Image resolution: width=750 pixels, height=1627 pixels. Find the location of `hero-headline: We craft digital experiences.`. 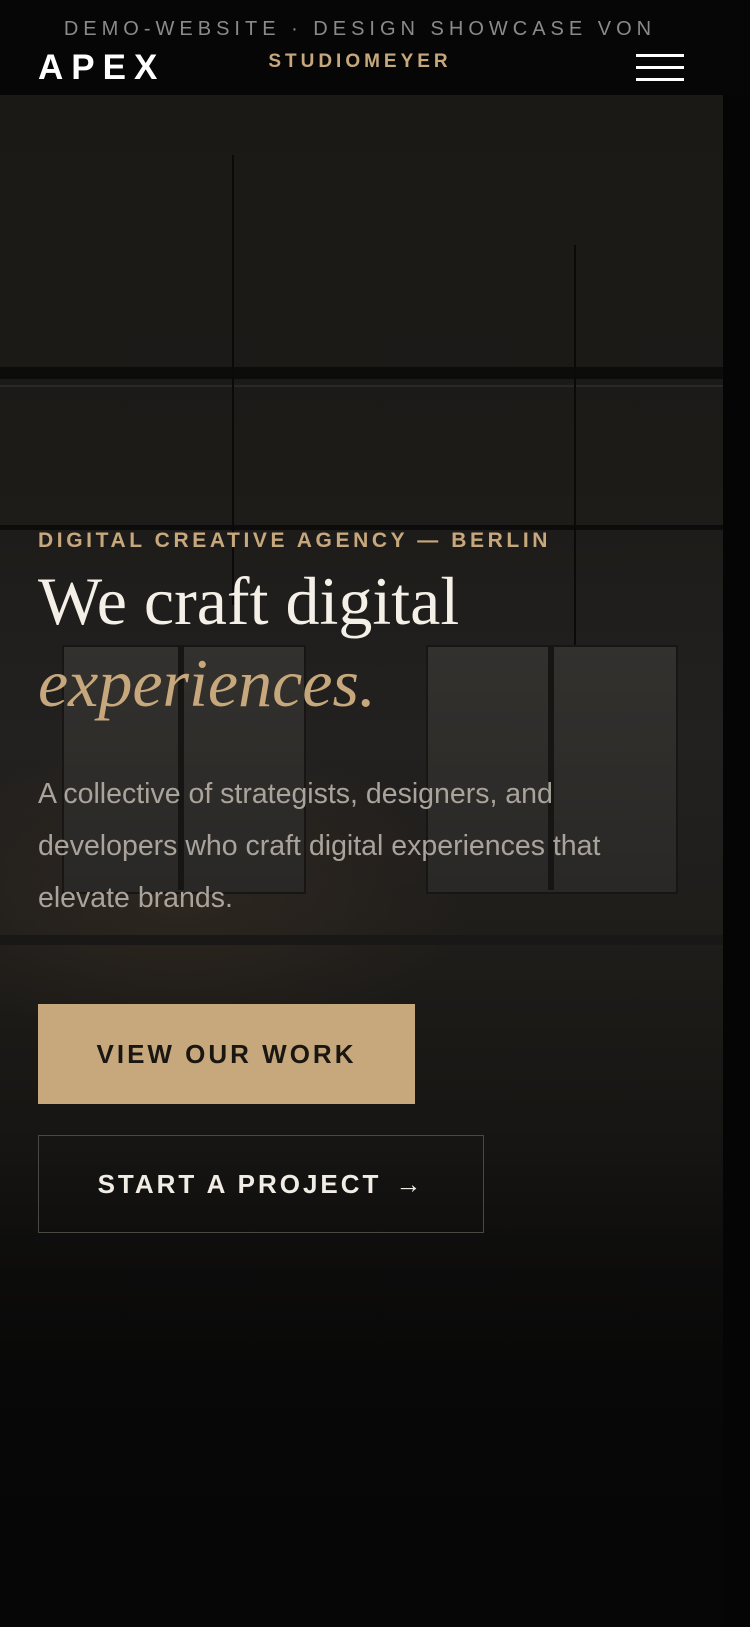

hero-headline: We craft digital experiences. is located at coordinates (248, 642).